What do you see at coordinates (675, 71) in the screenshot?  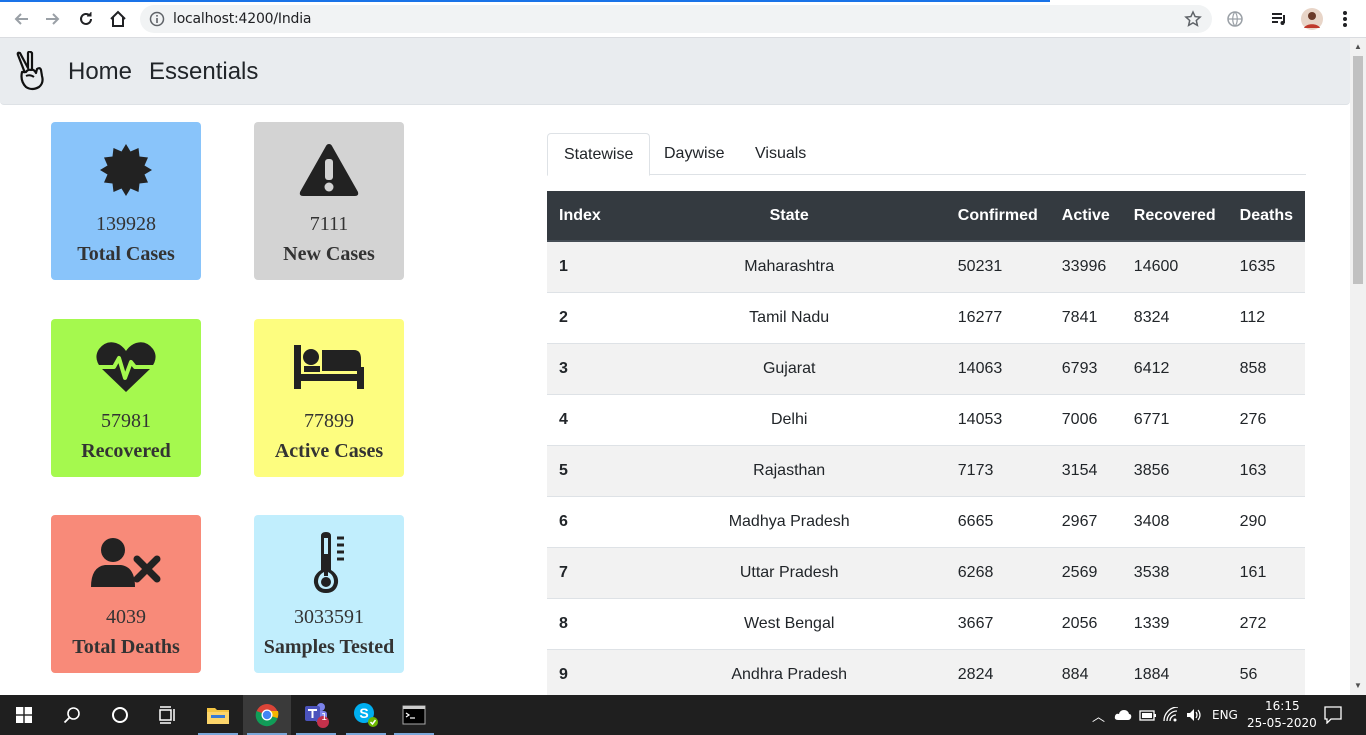 I see `app-navbar: Home Essentials` at bounding box center [675, 71].